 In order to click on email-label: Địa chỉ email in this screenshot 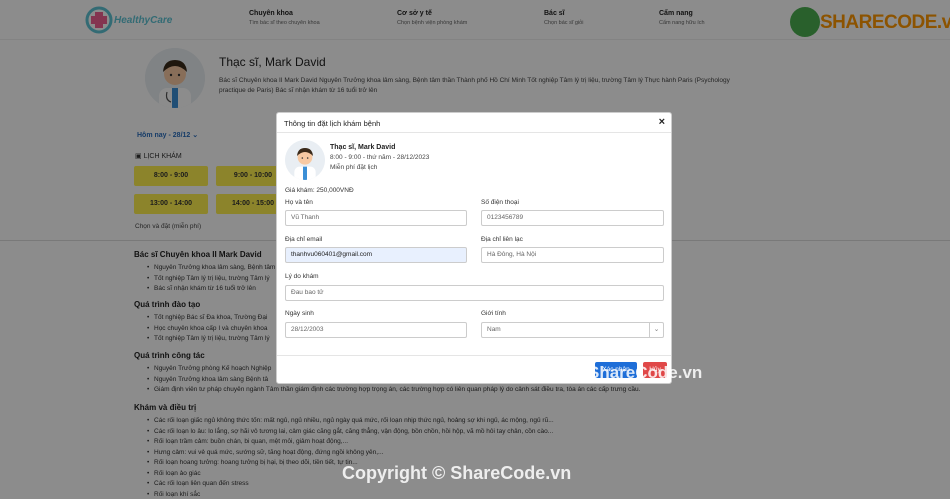, I will do `click(304, 239)`.